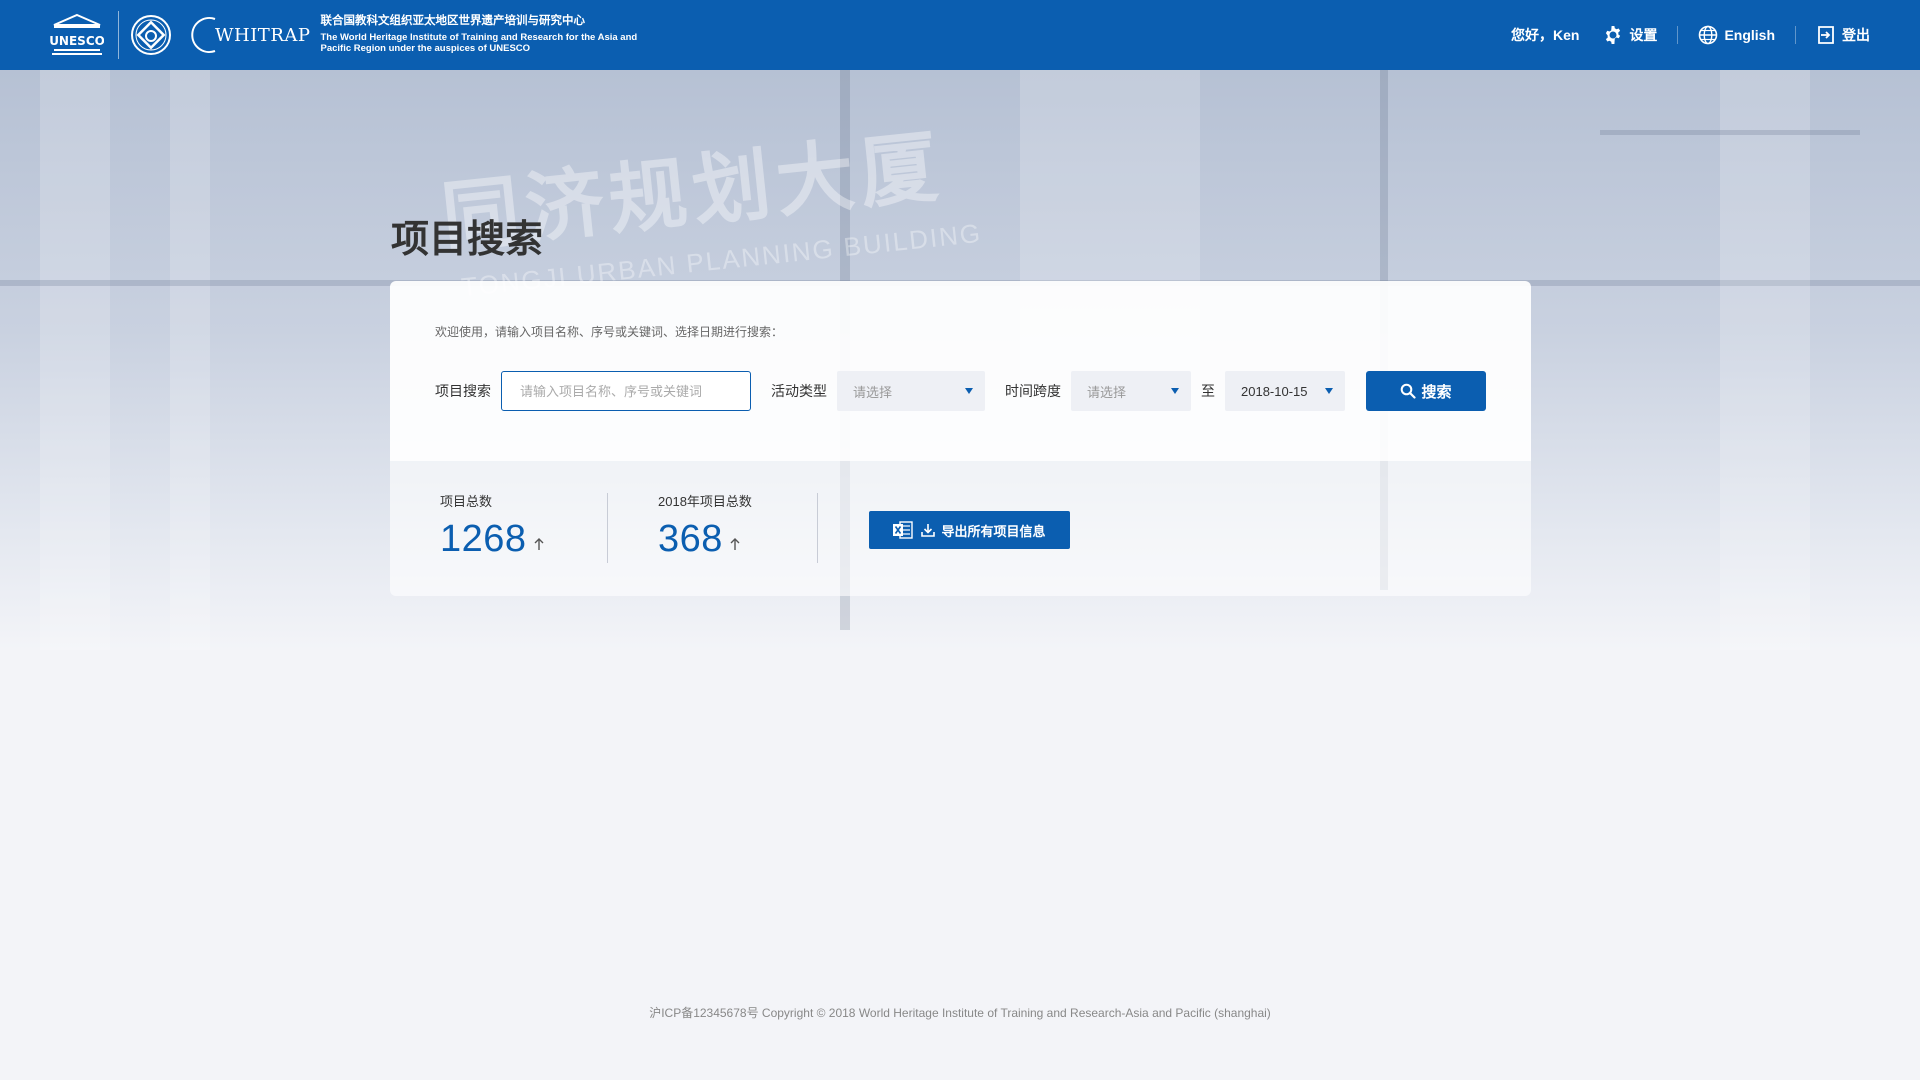 The height and width of the screenshot is (1080, 1920). I want to click on activity-type-label: 活动类型, so click(799, 391).